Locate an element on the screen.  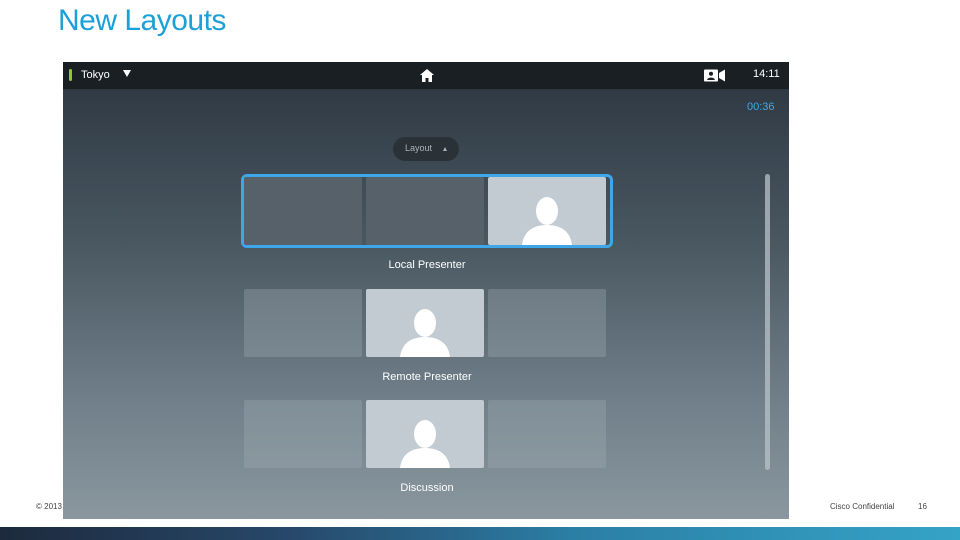
layout-button: Layout is located at coordinates (426, 149).